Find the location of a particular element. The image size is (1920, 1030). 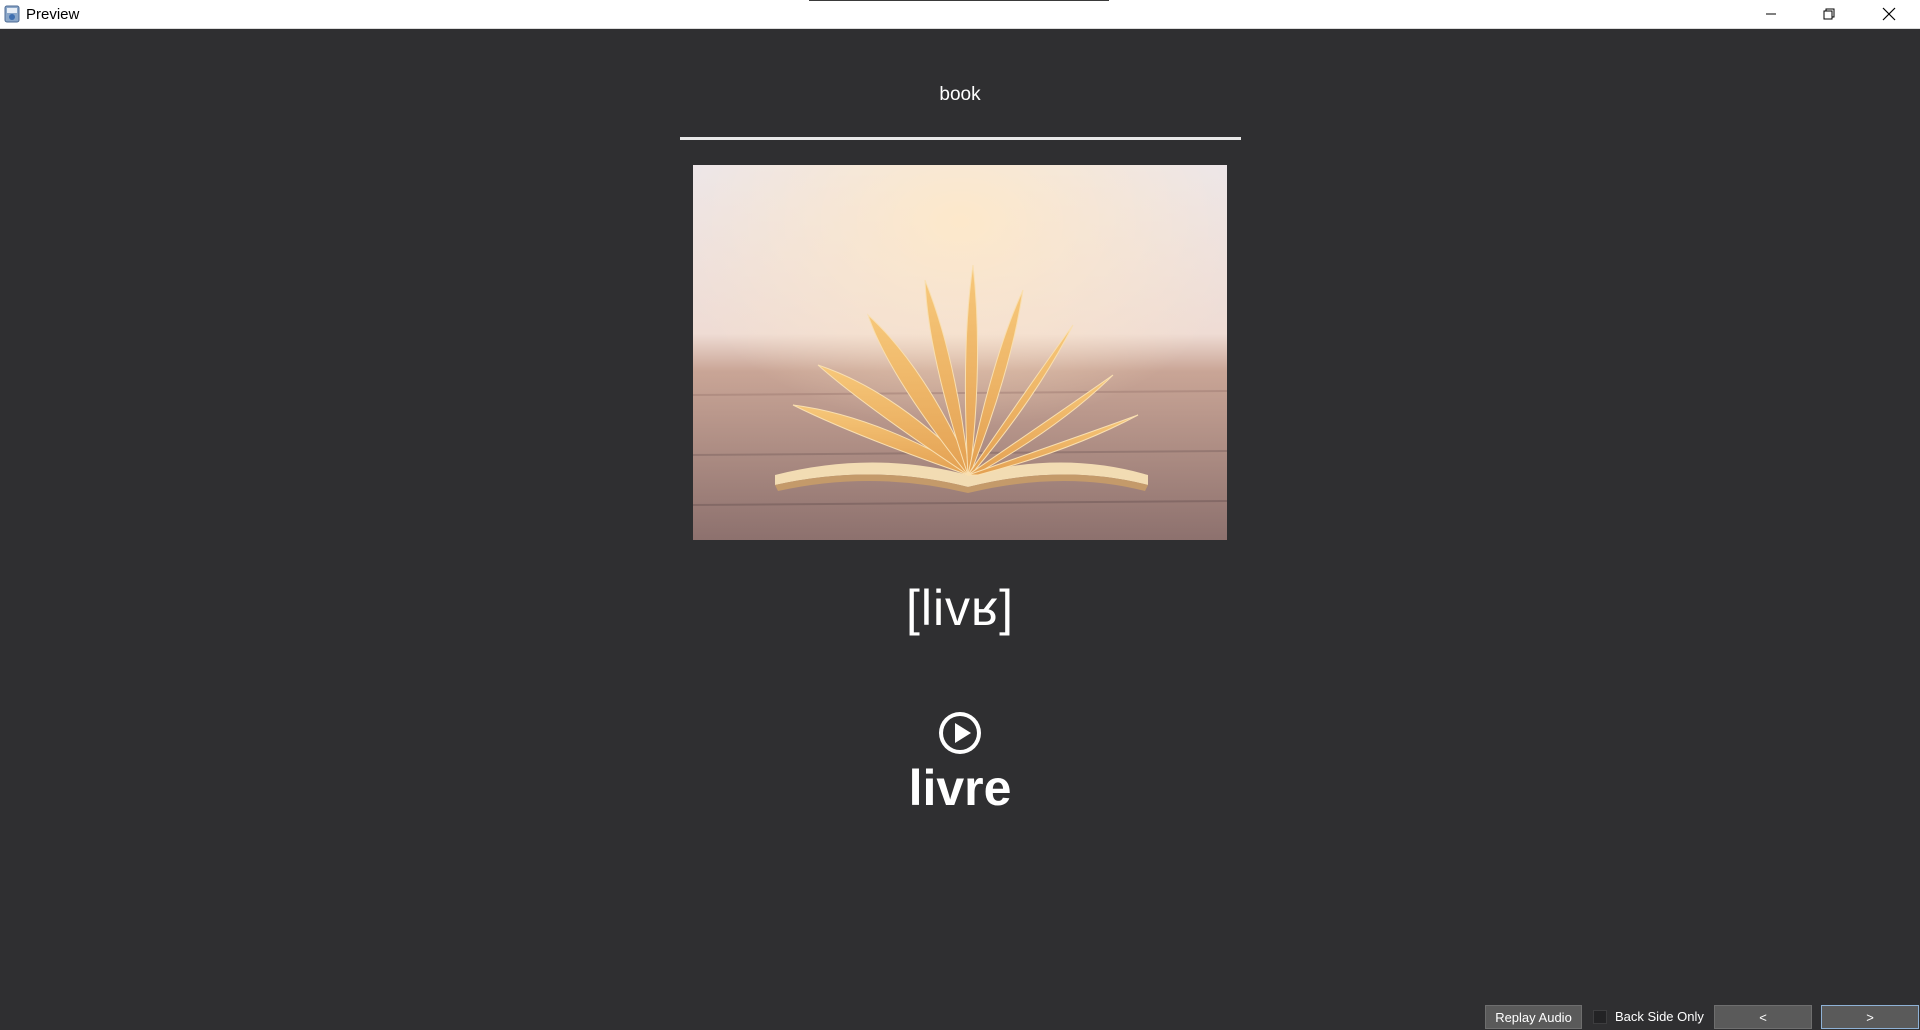

replay-audio-button: Replay Audio is located at coordinates (1533, 1017).